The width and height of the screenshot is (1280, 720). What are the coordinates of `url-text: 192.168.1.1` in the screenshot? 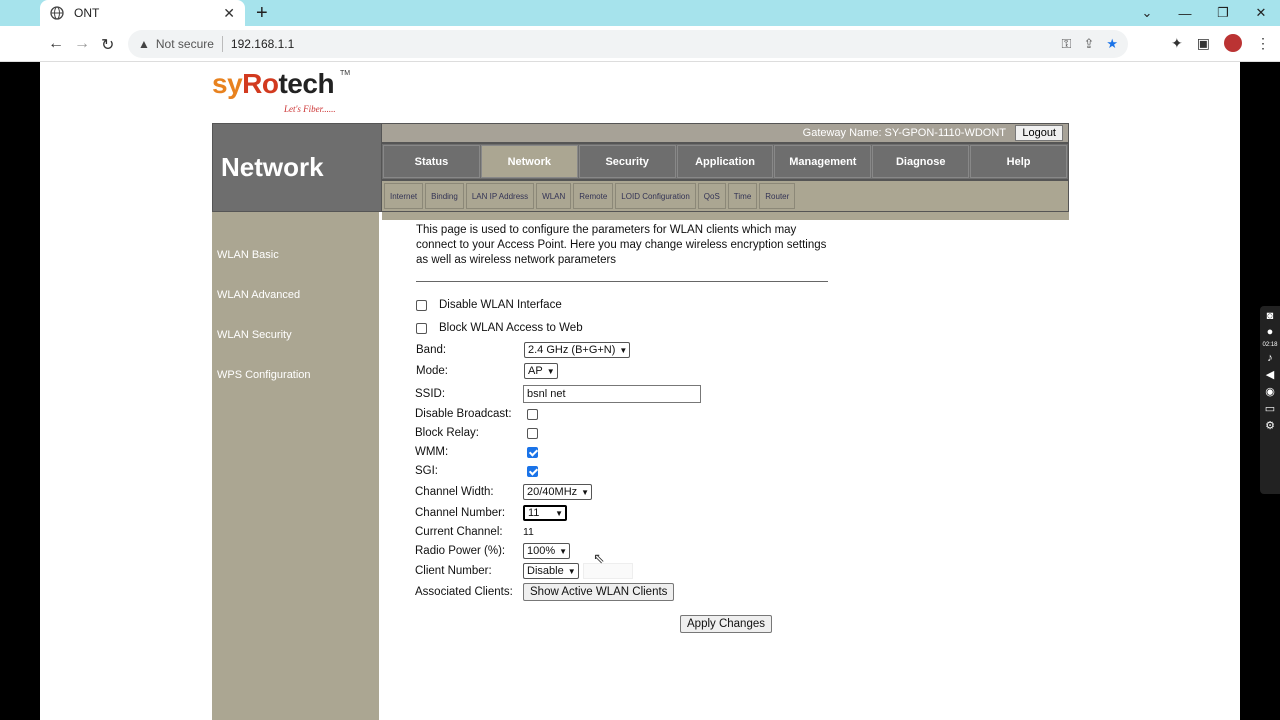 It's located at (262, 44).